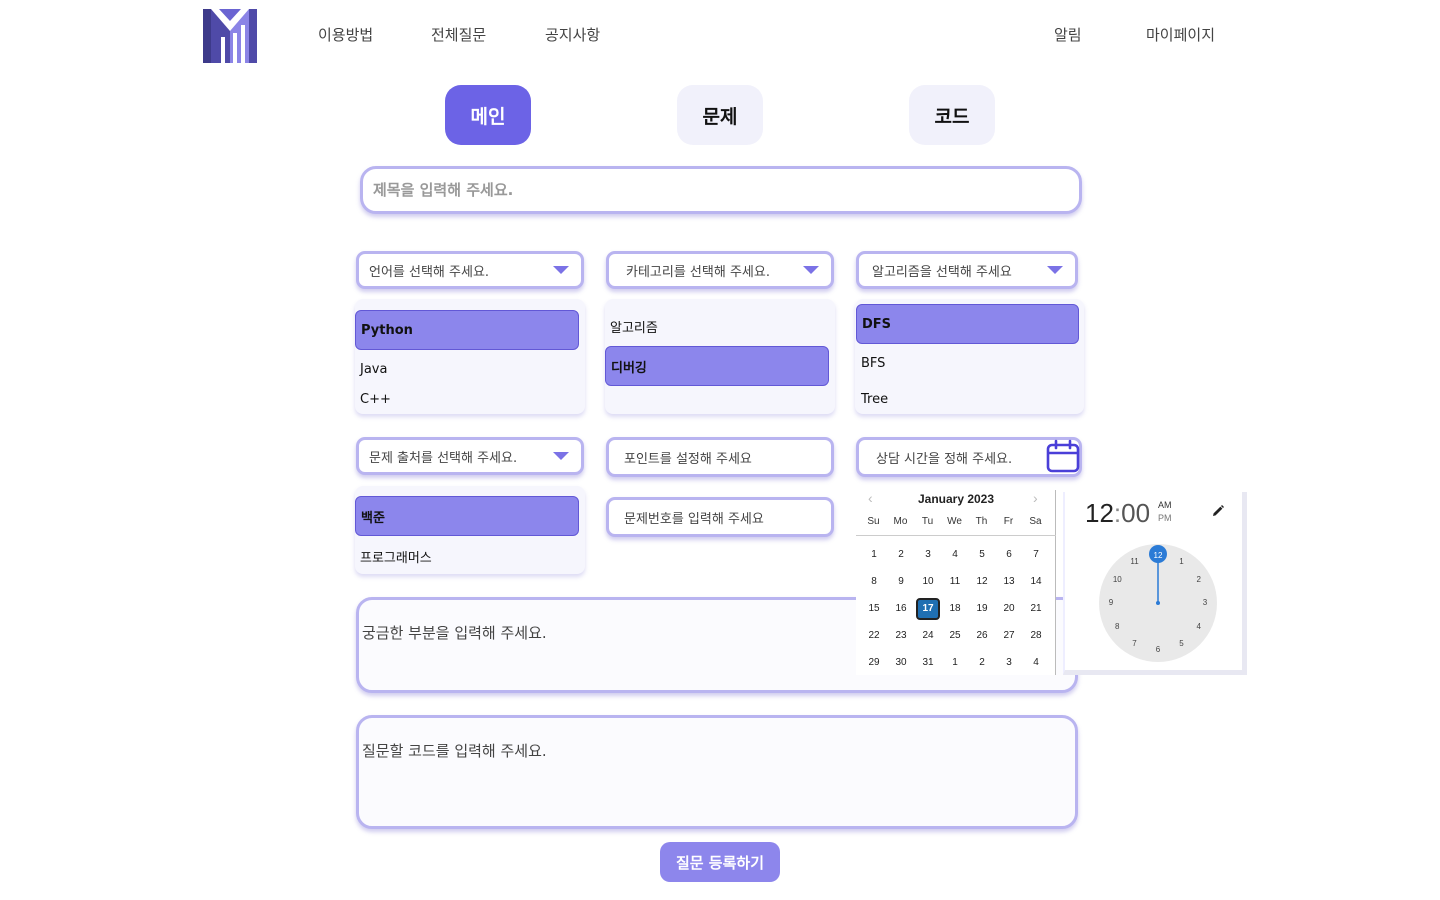 The width and height of the screenshot is (1440, 900). I want to click on category-select: 카테고리를 선택해 주세요., so click(720, 270).